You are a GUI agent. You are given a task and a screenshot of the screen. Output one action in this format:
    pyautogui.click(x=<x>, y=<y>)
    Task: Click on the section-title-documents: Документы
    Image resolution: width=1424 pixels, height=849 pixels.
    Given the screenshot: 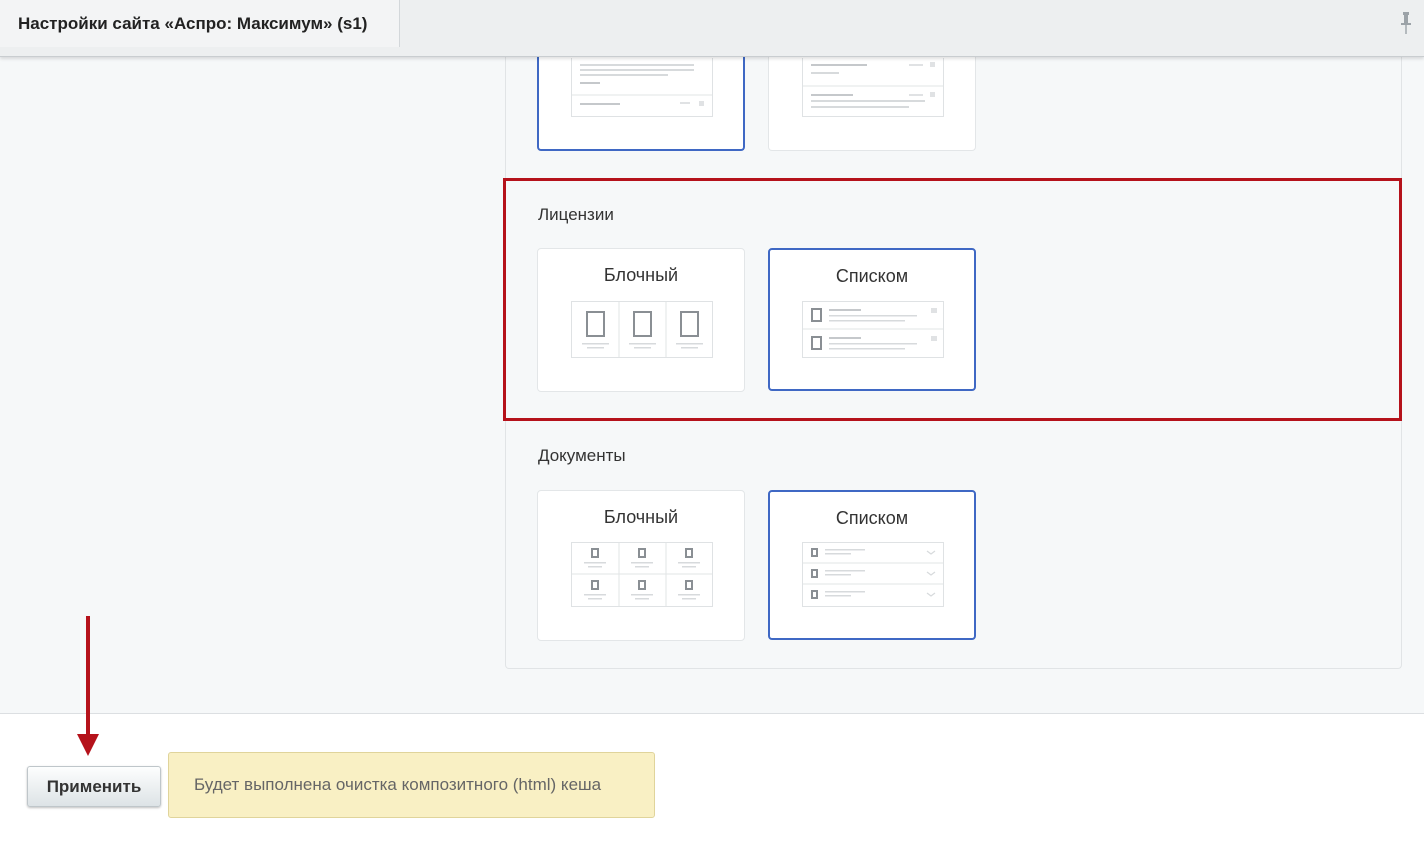 What is the action you would take?
    pyautogui.click(x=582, y=455)
    